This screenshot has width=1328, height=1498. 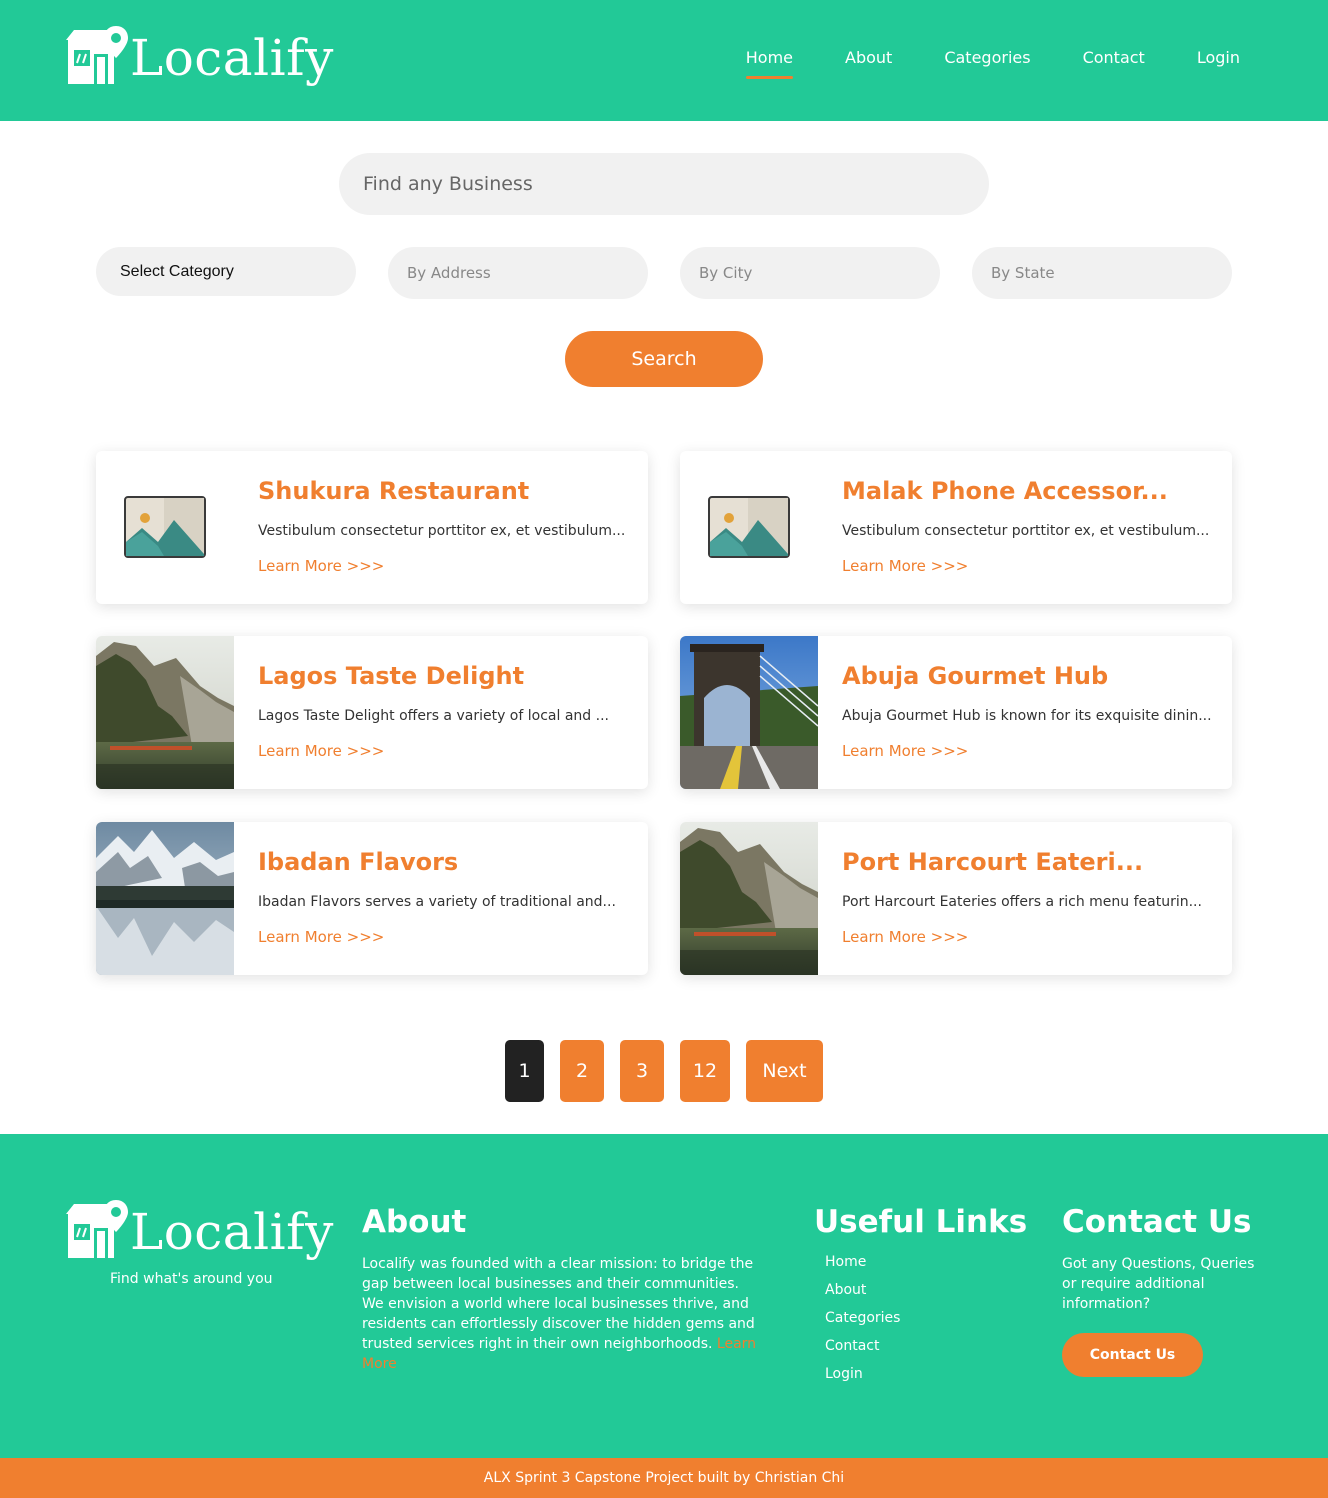 What do you see at coordinates (921, 1222) in the screenshot?
I see `footer-links-heading: Useful Links` at bounding box center [921, 1222].